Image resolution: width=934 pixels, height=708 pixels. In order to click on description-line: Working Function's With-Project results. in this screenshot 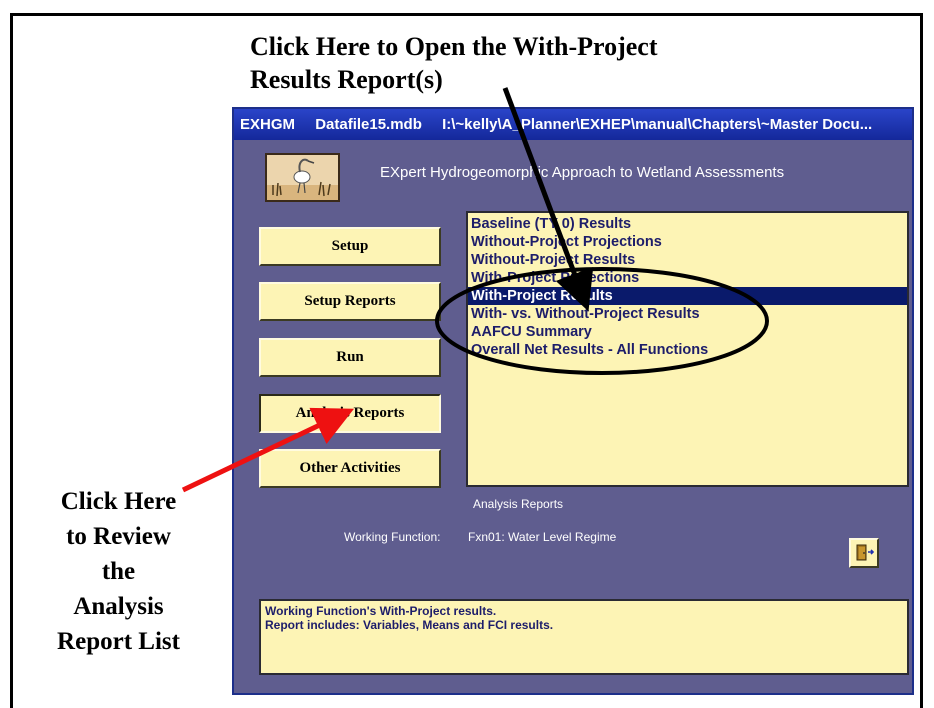, I will do `click(381, 611)`.